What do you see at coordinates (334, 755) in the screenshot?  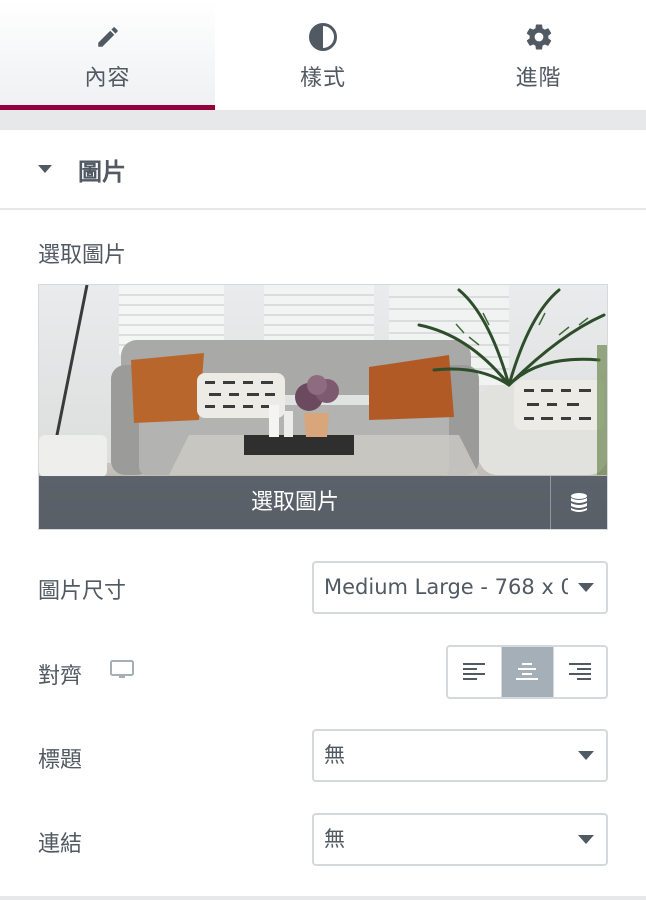 I see `caption-value: 無` at bounding box center [334, 755].